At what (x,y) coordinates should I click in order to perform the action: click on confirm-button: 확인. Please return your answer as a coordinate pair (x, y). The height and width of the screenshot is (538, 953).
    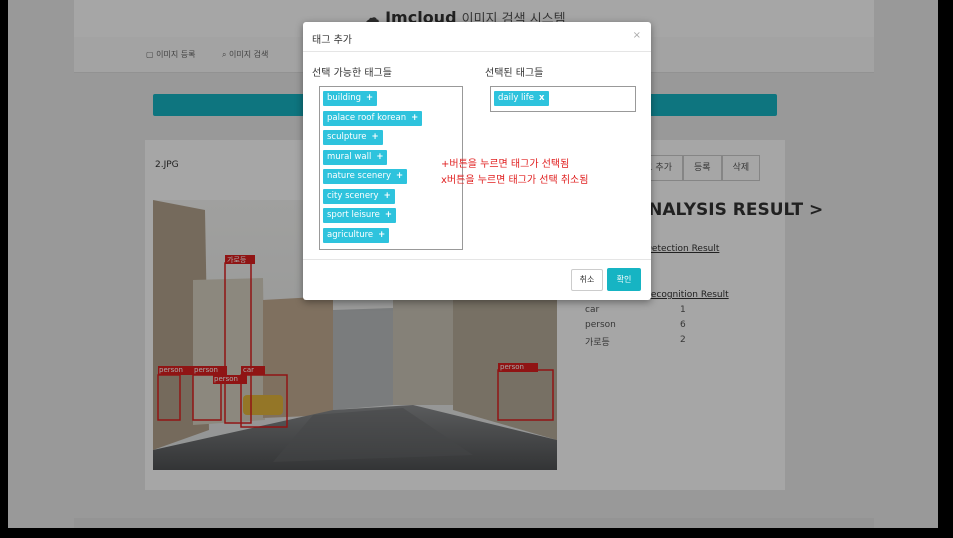
    Looking at the image, I should click on (624, 279).